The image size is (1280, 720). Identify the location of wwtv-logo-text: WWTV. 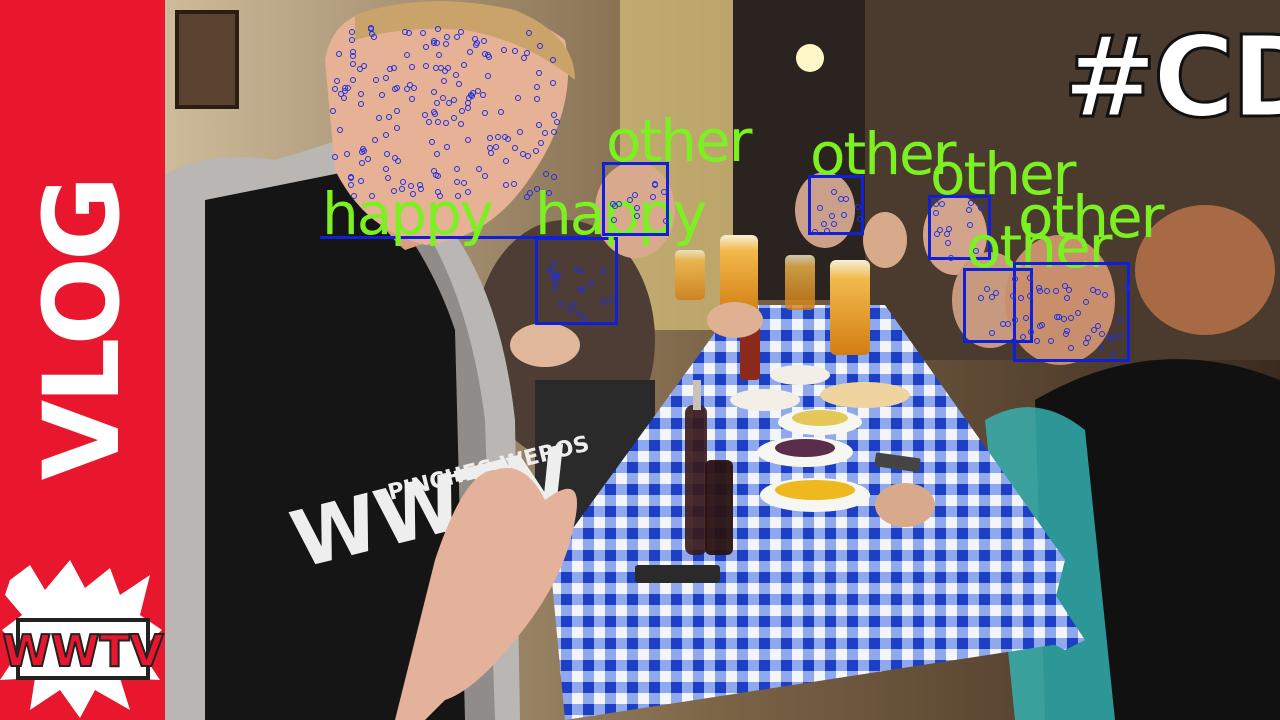
(82, 651).